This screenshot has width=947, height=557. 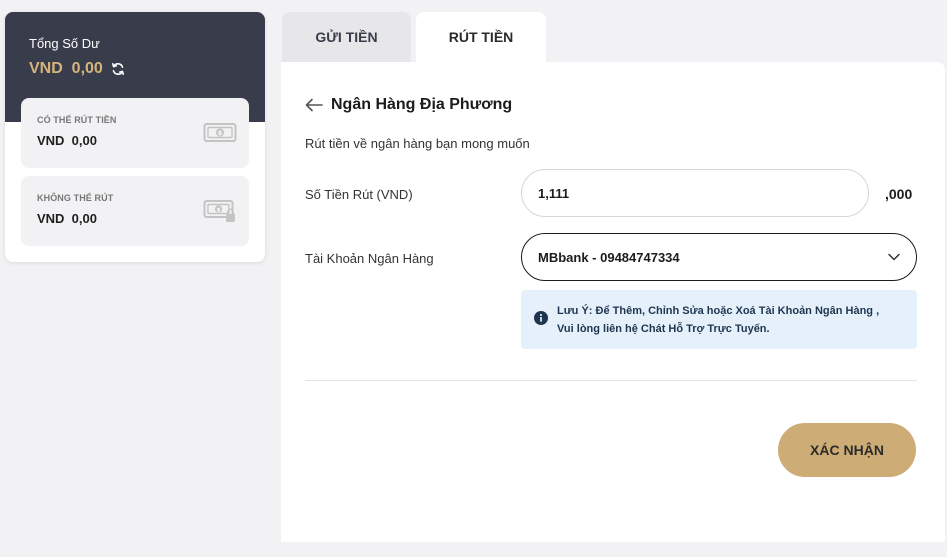 I want to click on bank-account-label: Tài Khoản Ngân Hàng, so click(x=369, y=258).